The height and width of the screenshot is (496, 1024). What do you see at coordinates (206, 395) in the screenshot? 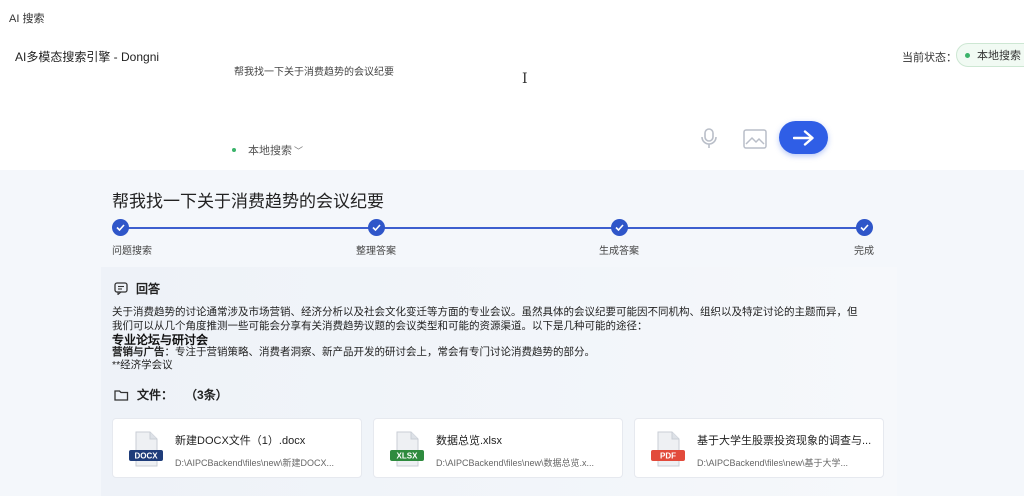
I see `files-count: （3条）` at bounding box center [206, 395].